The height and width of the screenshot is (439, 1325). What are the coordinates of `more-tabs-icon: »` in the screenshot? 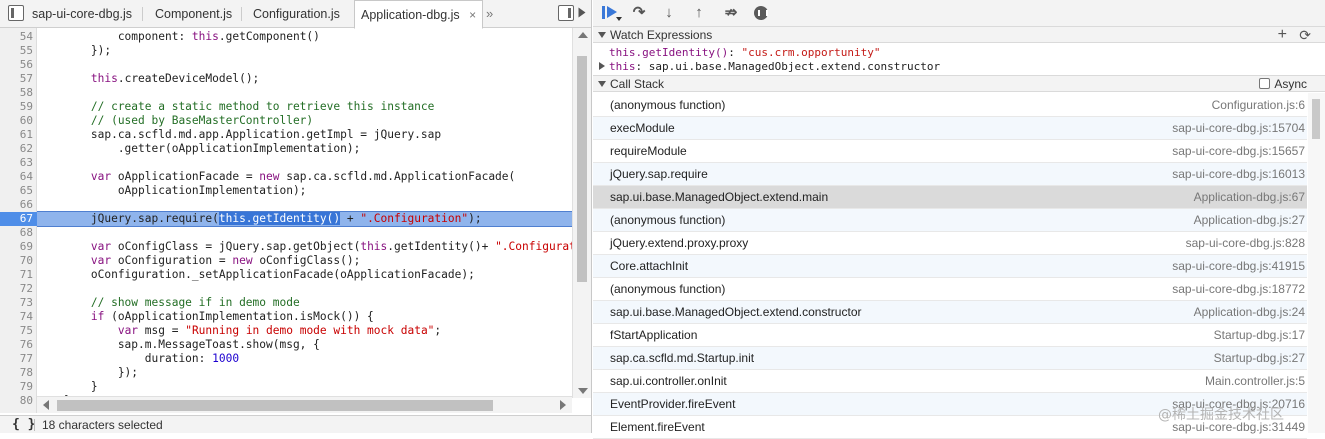 It's located at (489, 14).